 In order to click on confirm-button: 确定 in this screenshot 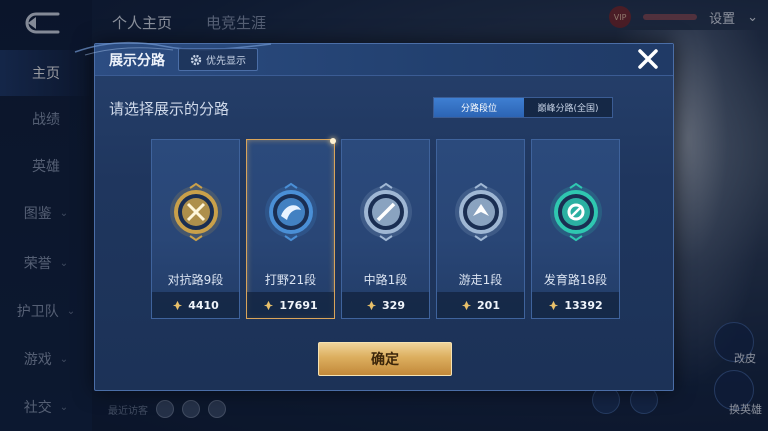, I will do `click(385, 359)`.